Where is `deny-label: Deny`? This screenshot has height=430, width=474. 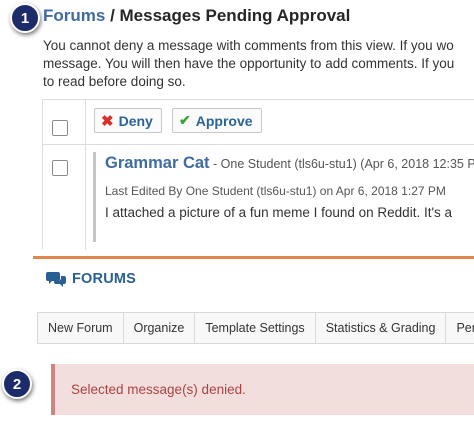
deny-label: Deny is located at coordinates (135, 120).